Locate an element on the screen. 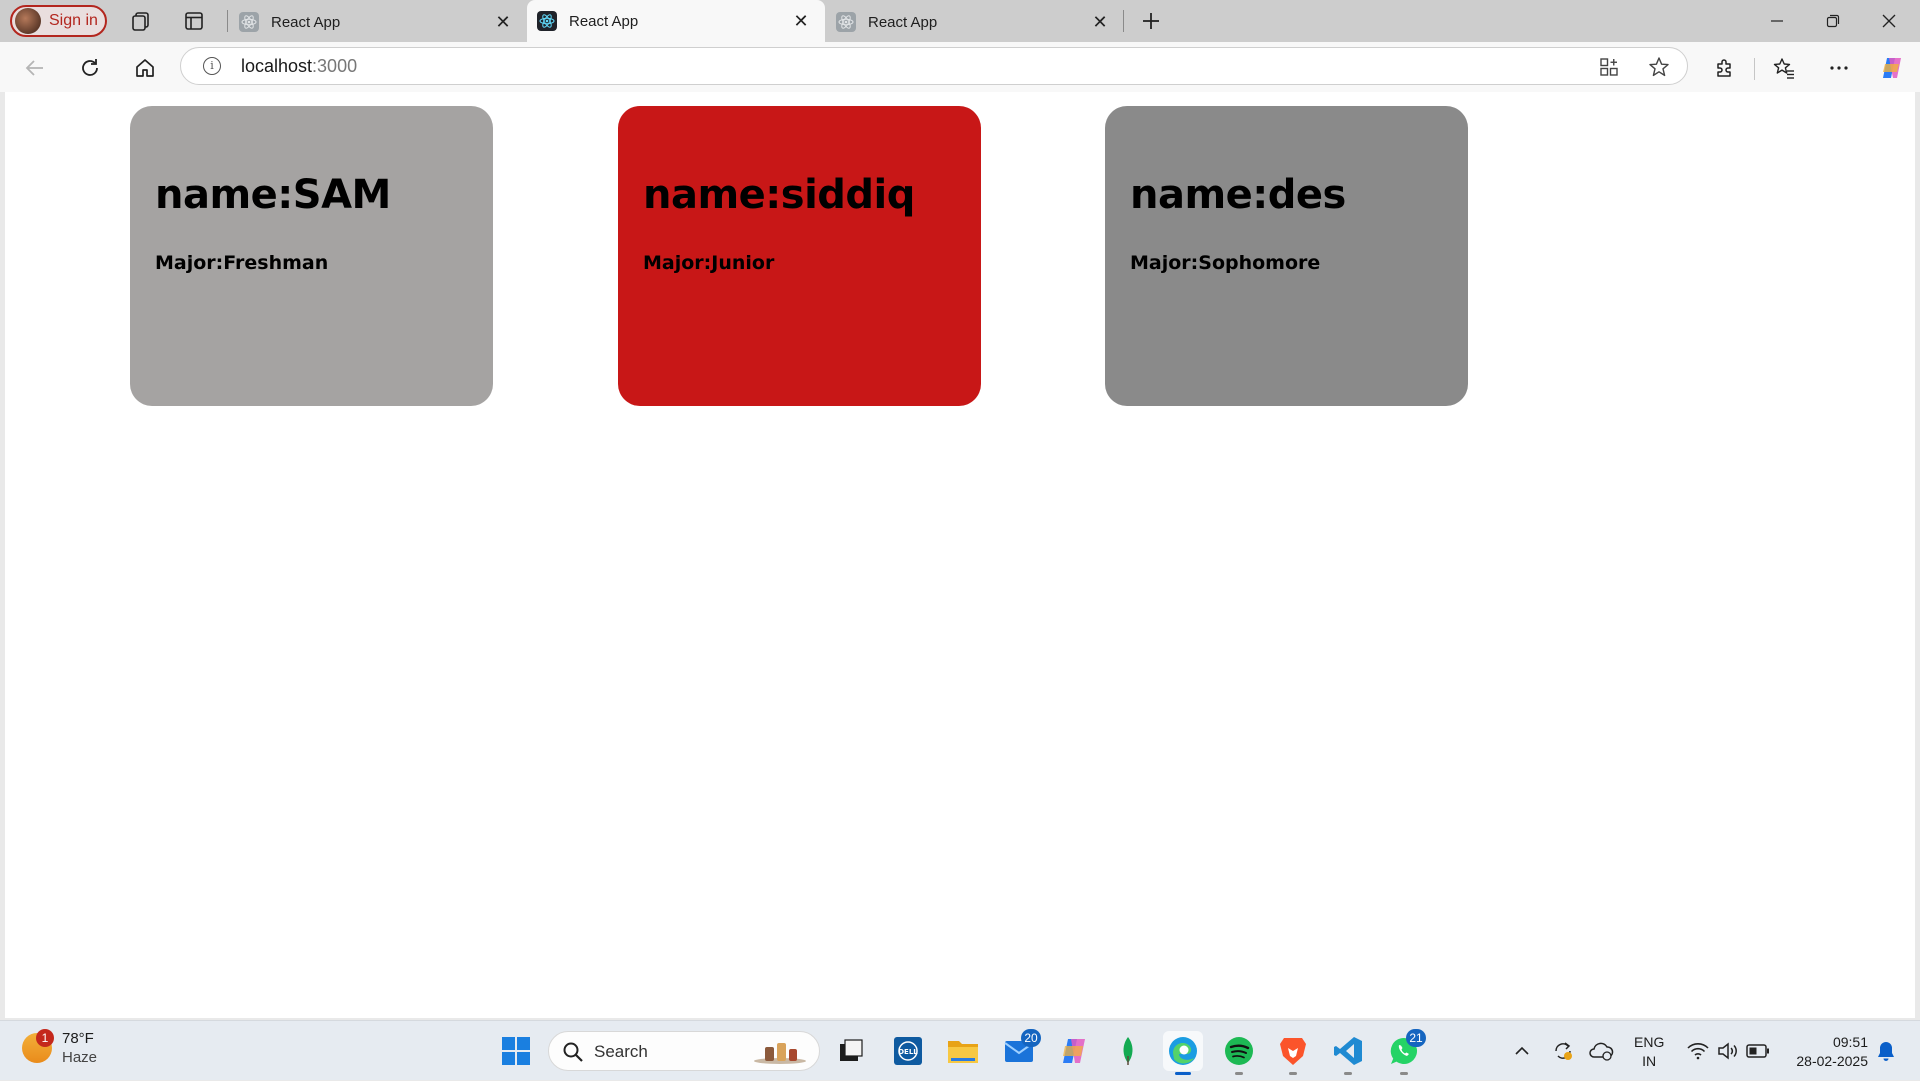 The width and height of the screenshot is (1920, 1081). whatsapp-unread-badge: 21 is located at coordinates (1416, 1038).